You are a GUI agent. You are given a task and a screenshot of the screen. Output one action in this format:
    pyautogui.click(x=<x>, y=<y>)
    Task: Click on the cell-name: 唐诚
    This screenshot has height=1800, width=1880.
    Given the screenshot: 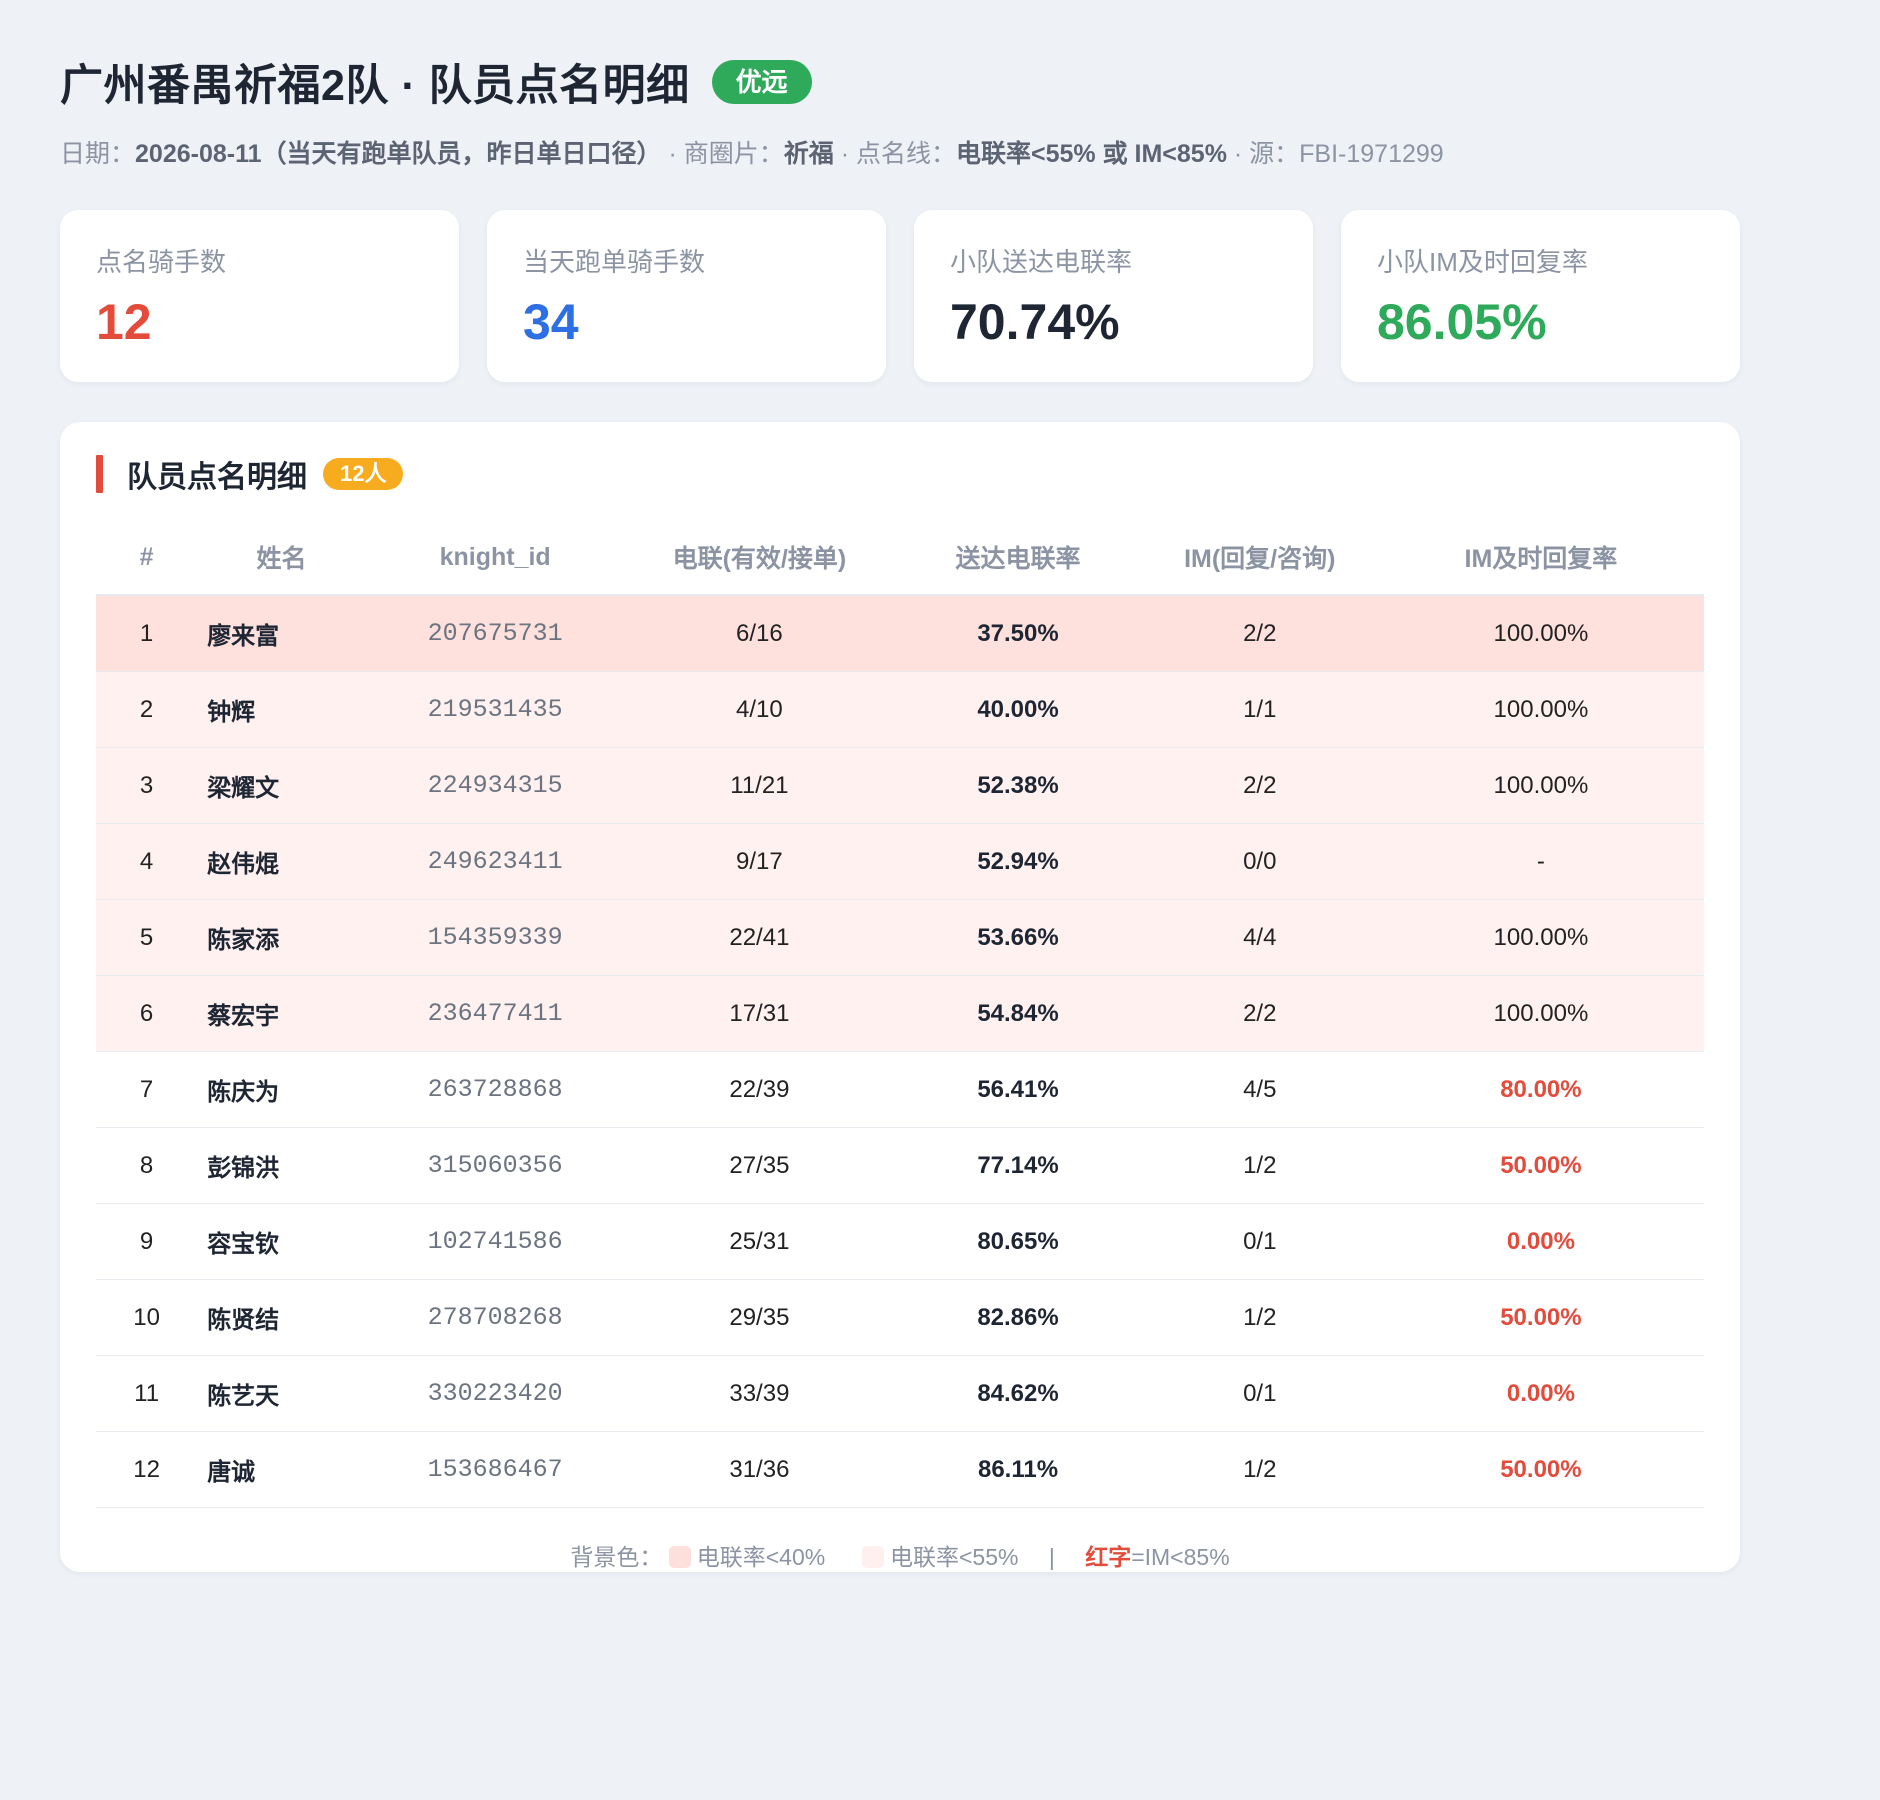 What is the action you would take?
    pyautogui.click(x=281, y=1469)
    